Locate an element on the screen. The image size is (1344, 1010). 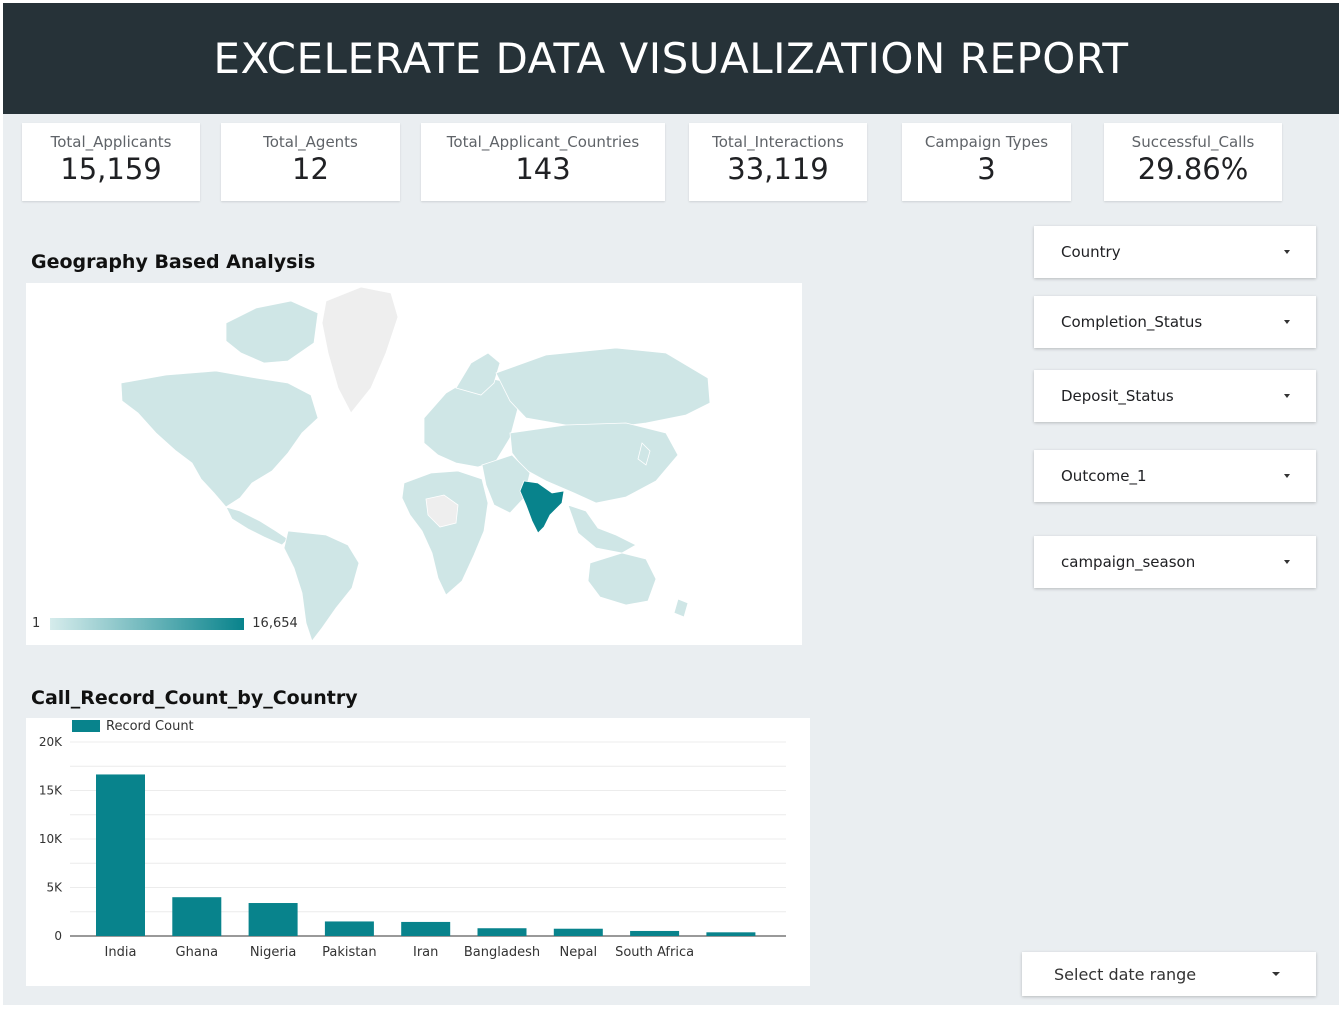
y-tick-label: 15K is located at coordinates (51, 791).